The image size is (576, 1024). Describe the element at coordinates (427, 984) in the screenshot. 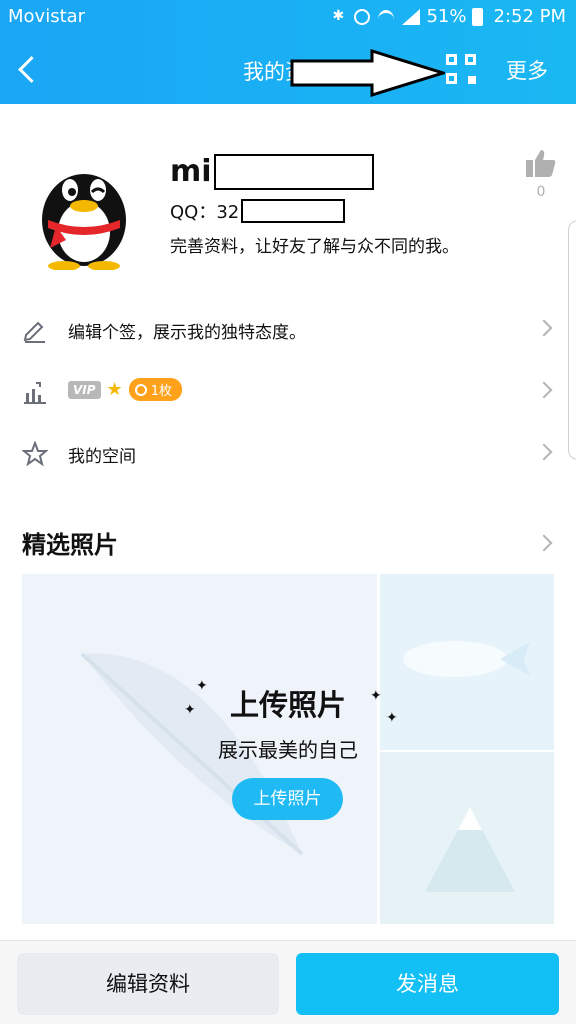

I see `send-message-button: 发消息` at that location.